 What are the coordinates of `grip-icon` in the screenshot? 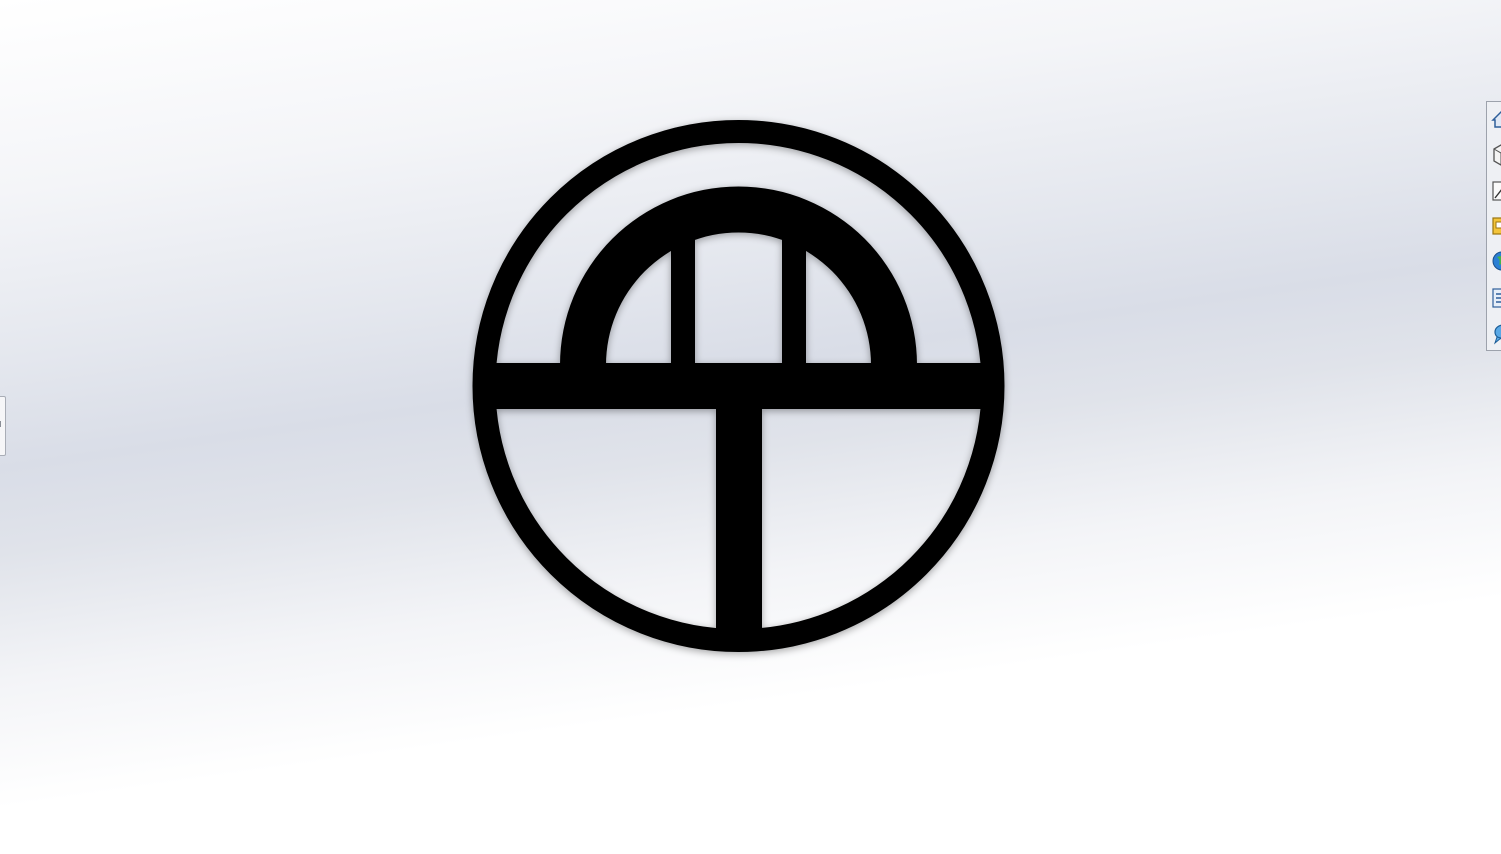 It's located at (2, 424).